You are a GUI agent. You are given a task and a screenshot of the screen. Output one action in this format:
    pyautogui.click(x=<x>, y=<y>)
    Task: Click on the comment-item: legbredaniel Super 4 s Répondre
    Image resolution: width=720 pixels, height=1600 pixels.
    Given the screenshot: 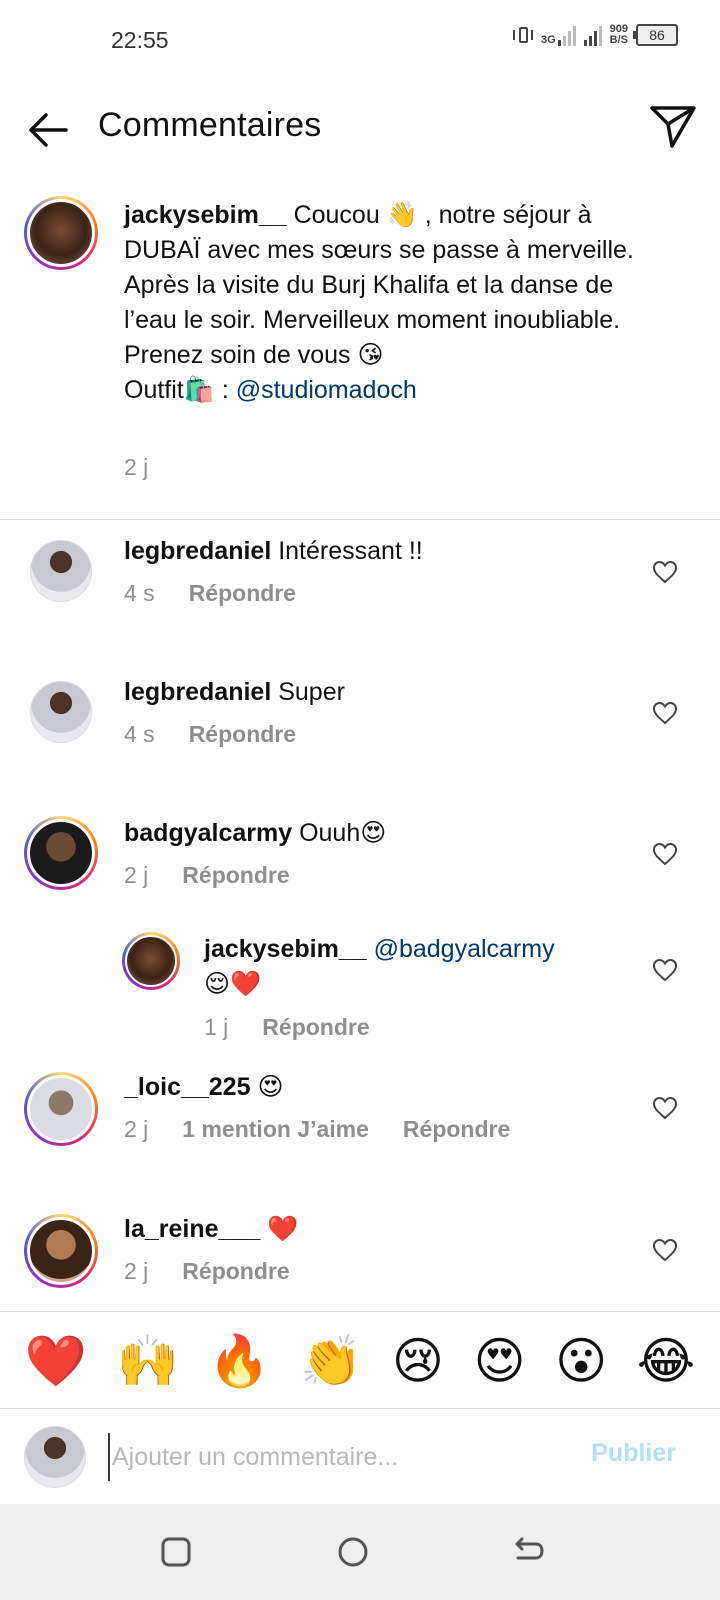 What is the action you would take?
    pyautogui.click(x=360, y=731)
    